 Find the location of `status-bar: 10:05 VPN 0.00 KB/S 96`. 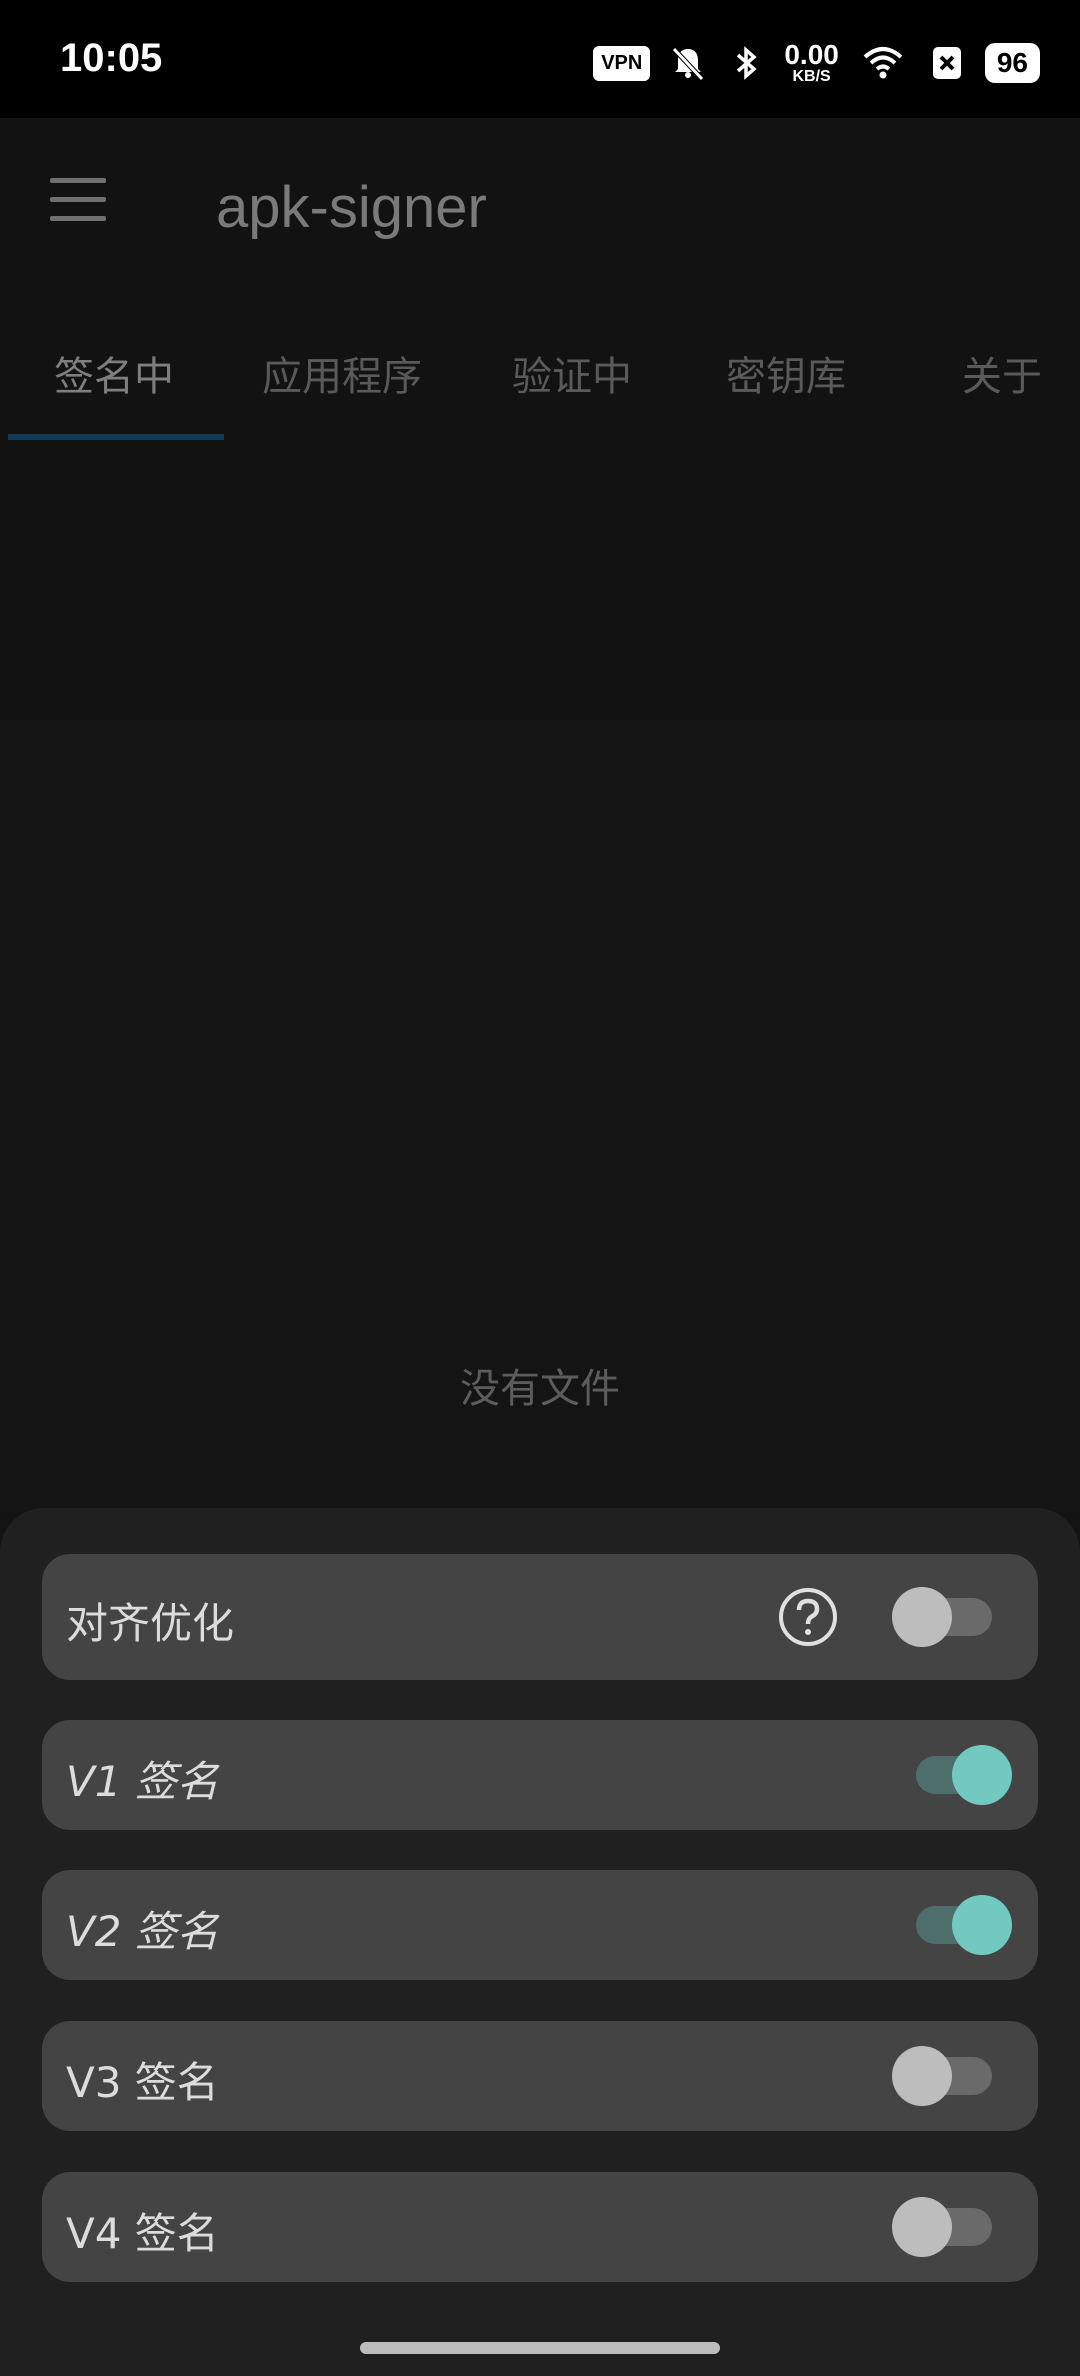

status-bar: 10:05 VPN 0.00 KB/S 96 is located at coordinates (540, 59).